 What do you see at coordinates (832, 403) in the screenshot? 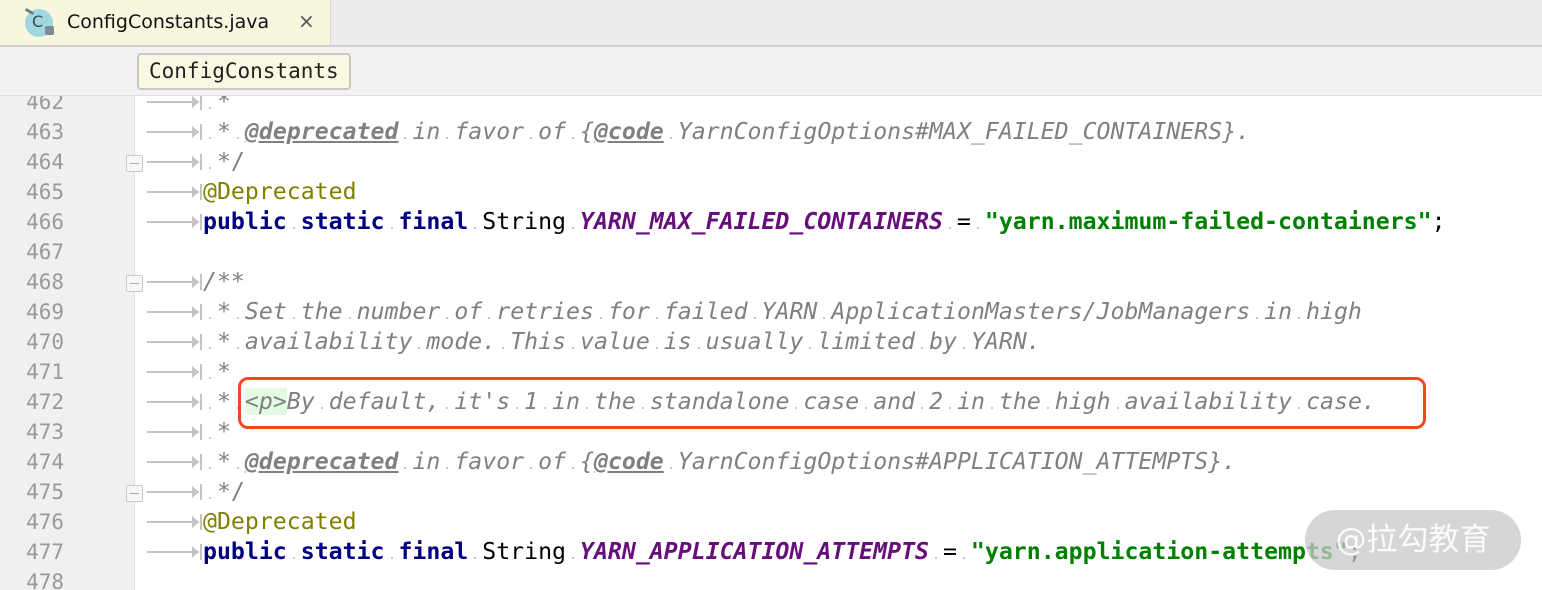
I see `highlight-annotation-box` at bounding box center [832, 403].